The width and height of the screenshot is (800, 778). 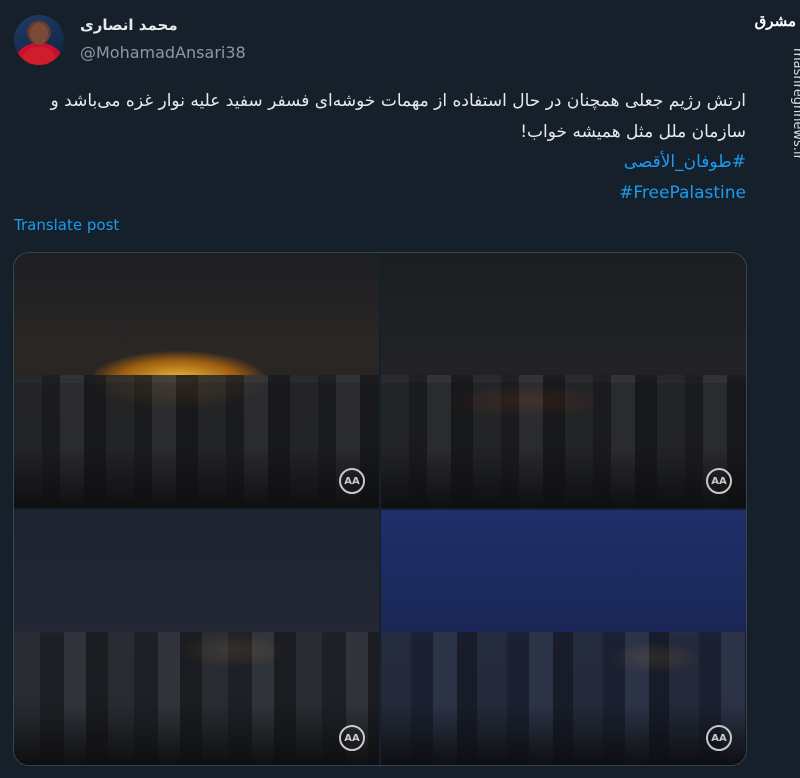 What do you see at coordinates (685, 162) in the screenshot?
I see `hashtag-link: #طوفان_الأقصی` at bounding box center [685, 162].